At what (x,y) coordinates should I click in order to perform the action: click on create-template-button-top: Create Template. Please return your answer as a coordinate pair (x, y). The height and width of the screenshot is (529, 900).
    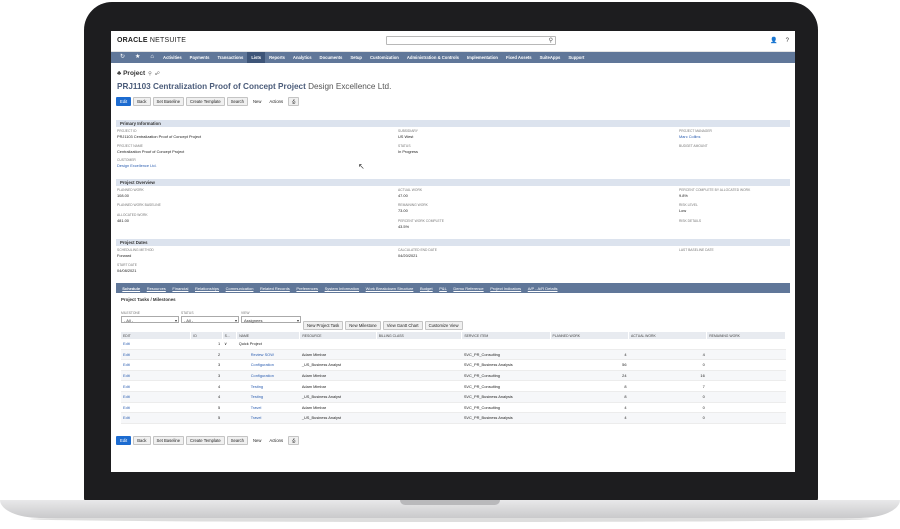
    Looking at the image, I should click on (205, 101).